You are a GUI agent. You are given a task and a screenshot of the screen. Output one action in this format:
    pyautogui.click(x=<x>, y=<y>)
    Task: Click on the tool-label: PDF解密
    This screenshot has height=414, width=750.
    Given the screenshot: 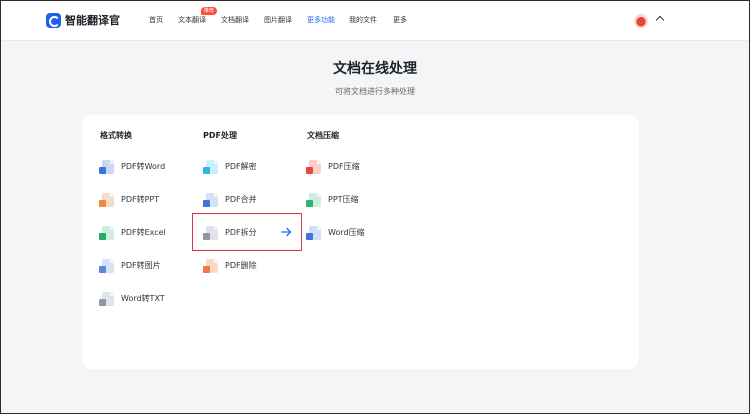 What is the action you would take?
    pyautogui.click(x=241, y=166)
    